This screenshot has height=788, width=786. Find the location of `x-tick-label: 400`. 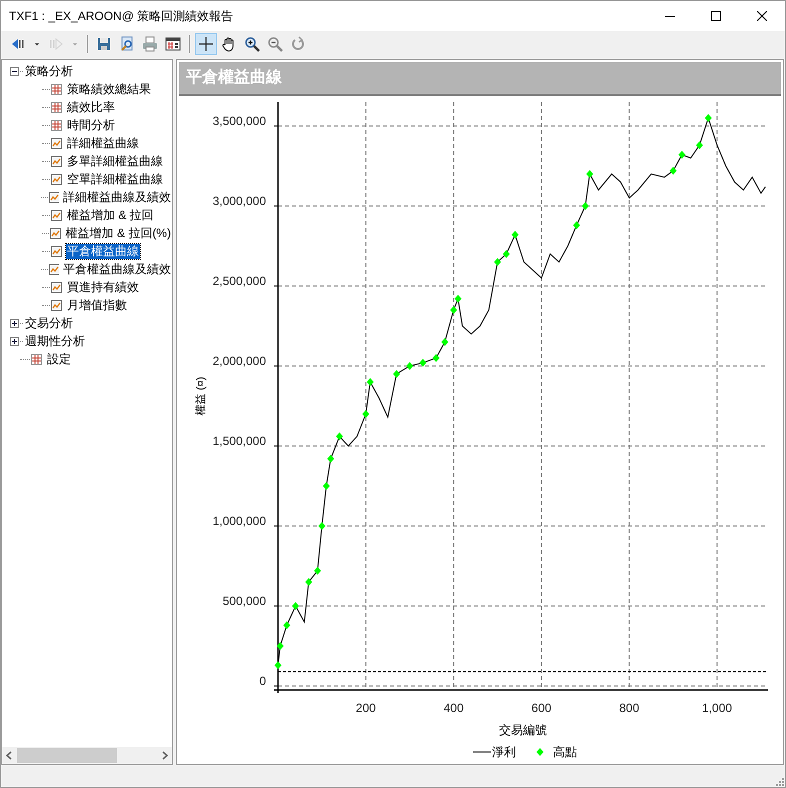

x-tick-label: 400 is located at coordinates (454, 708).